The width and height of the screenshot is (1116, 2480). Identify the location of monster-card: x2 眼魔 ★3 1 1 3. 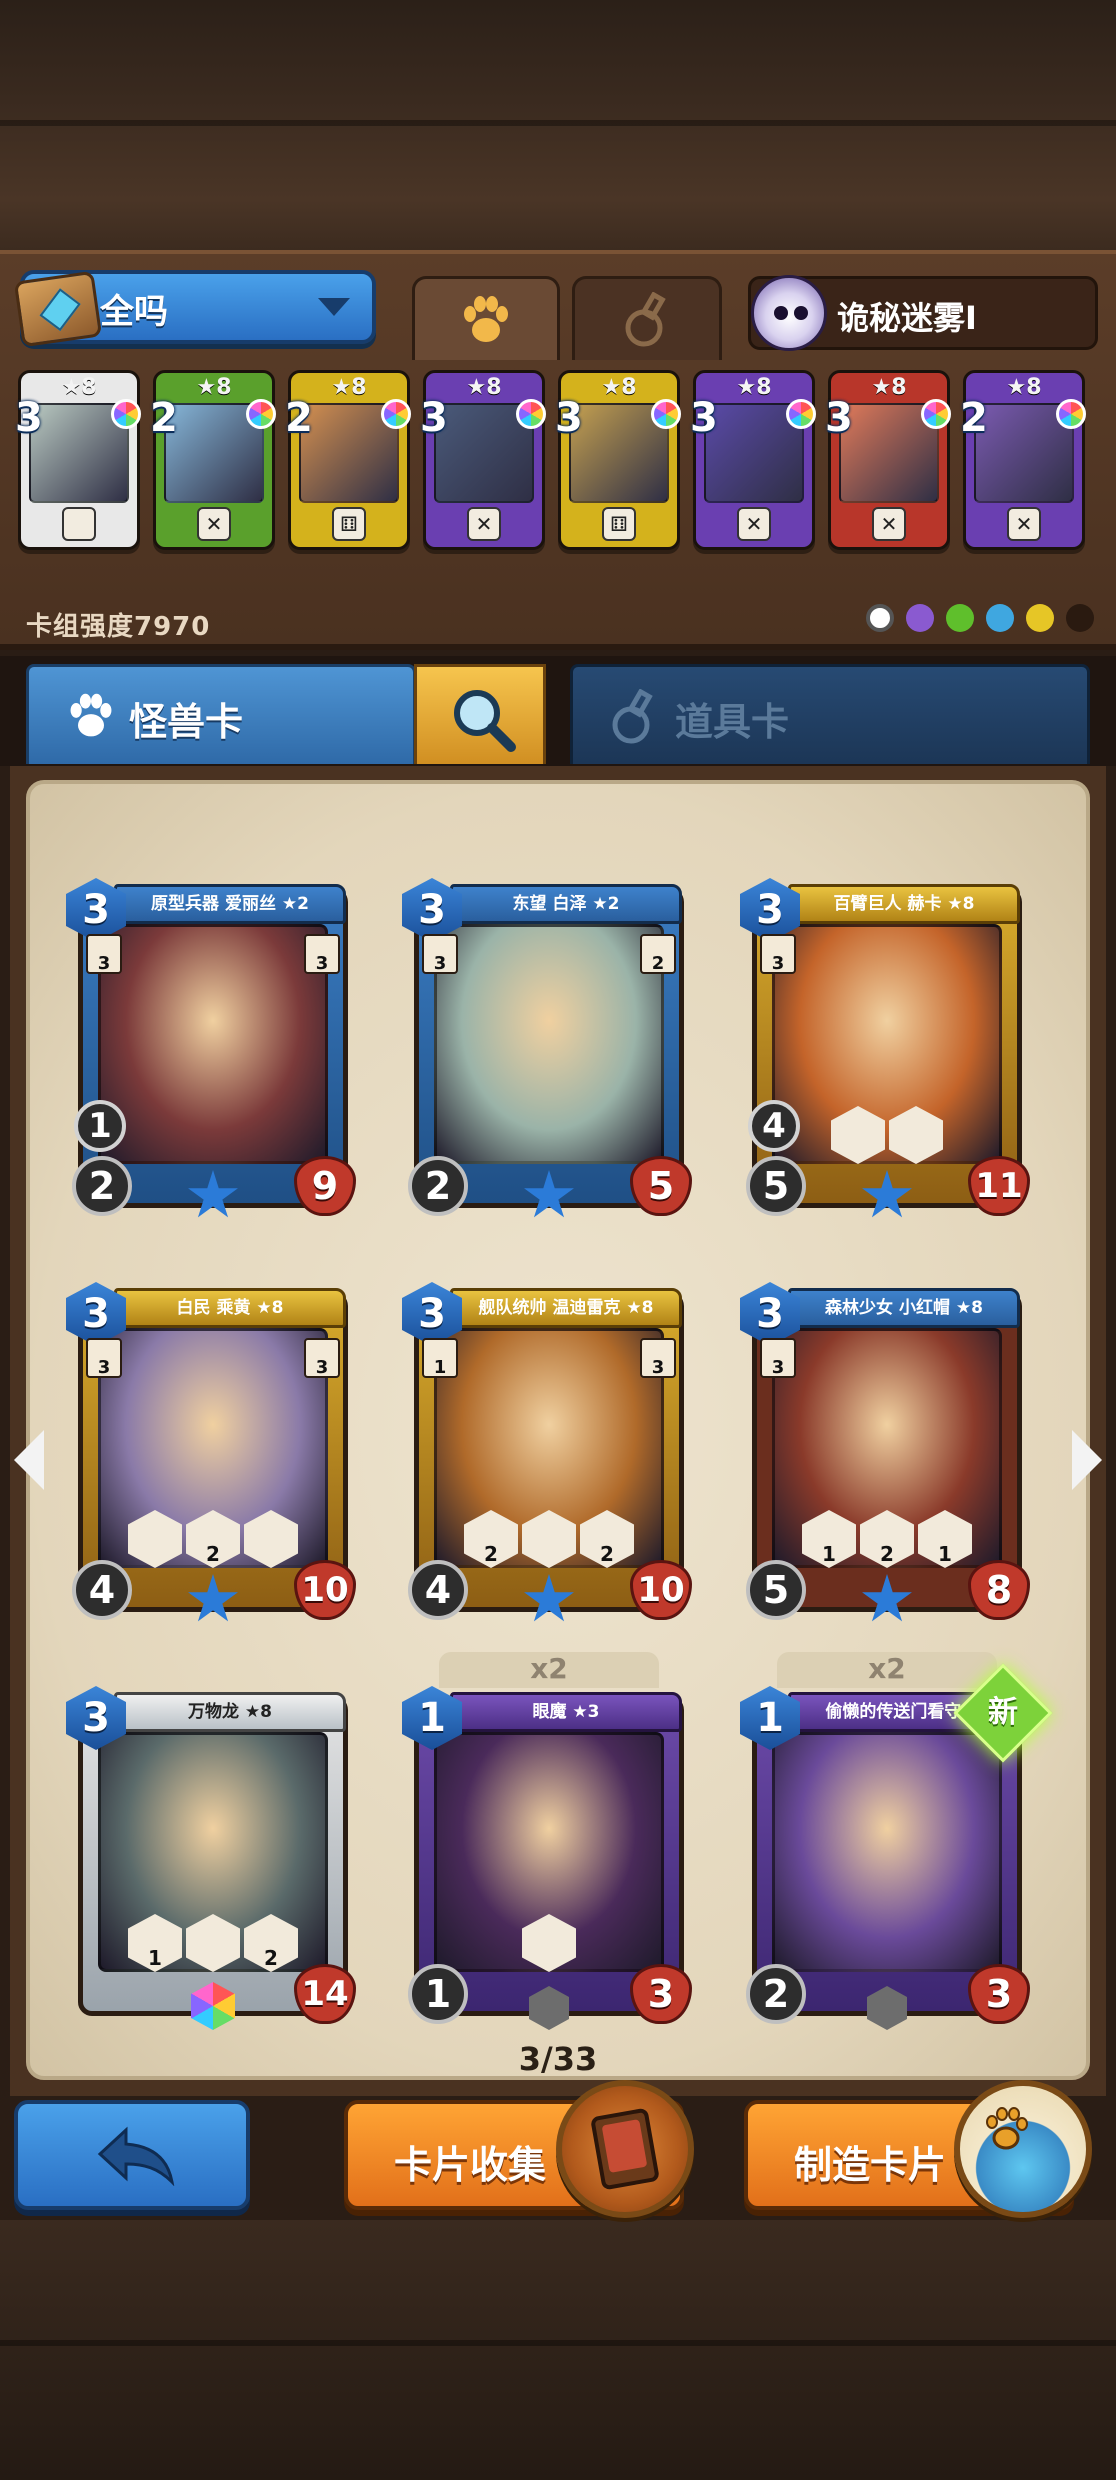
(547, 1841).